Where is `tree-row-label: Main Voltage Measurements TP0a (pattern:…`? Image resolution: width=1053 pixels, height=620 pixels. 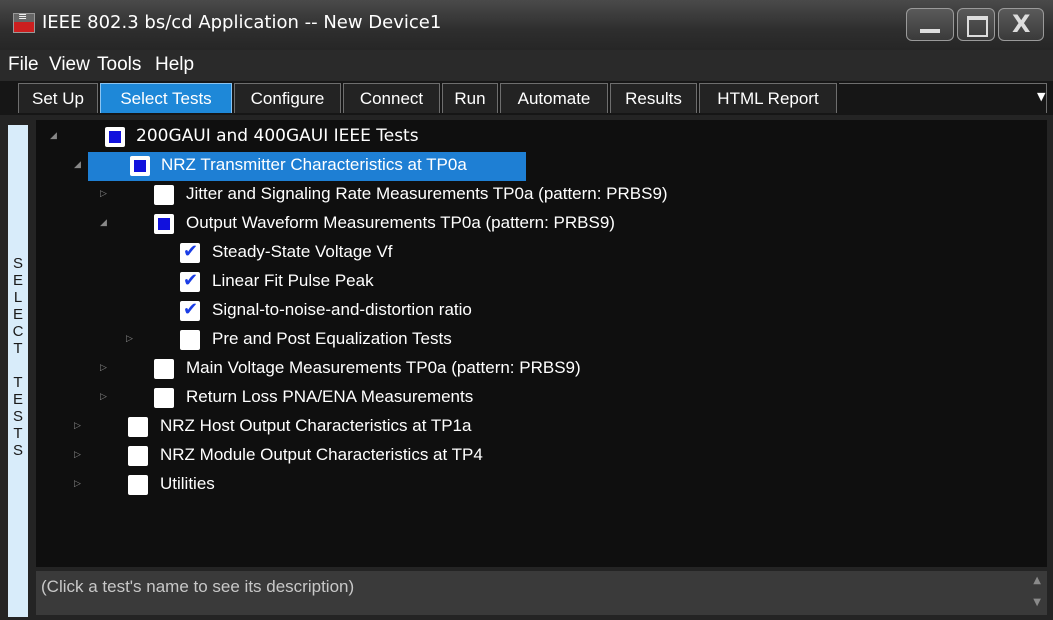
tree-row-label: Main Voltage Measurements TP0a (pattern:… is located at coordinates (383, 367).